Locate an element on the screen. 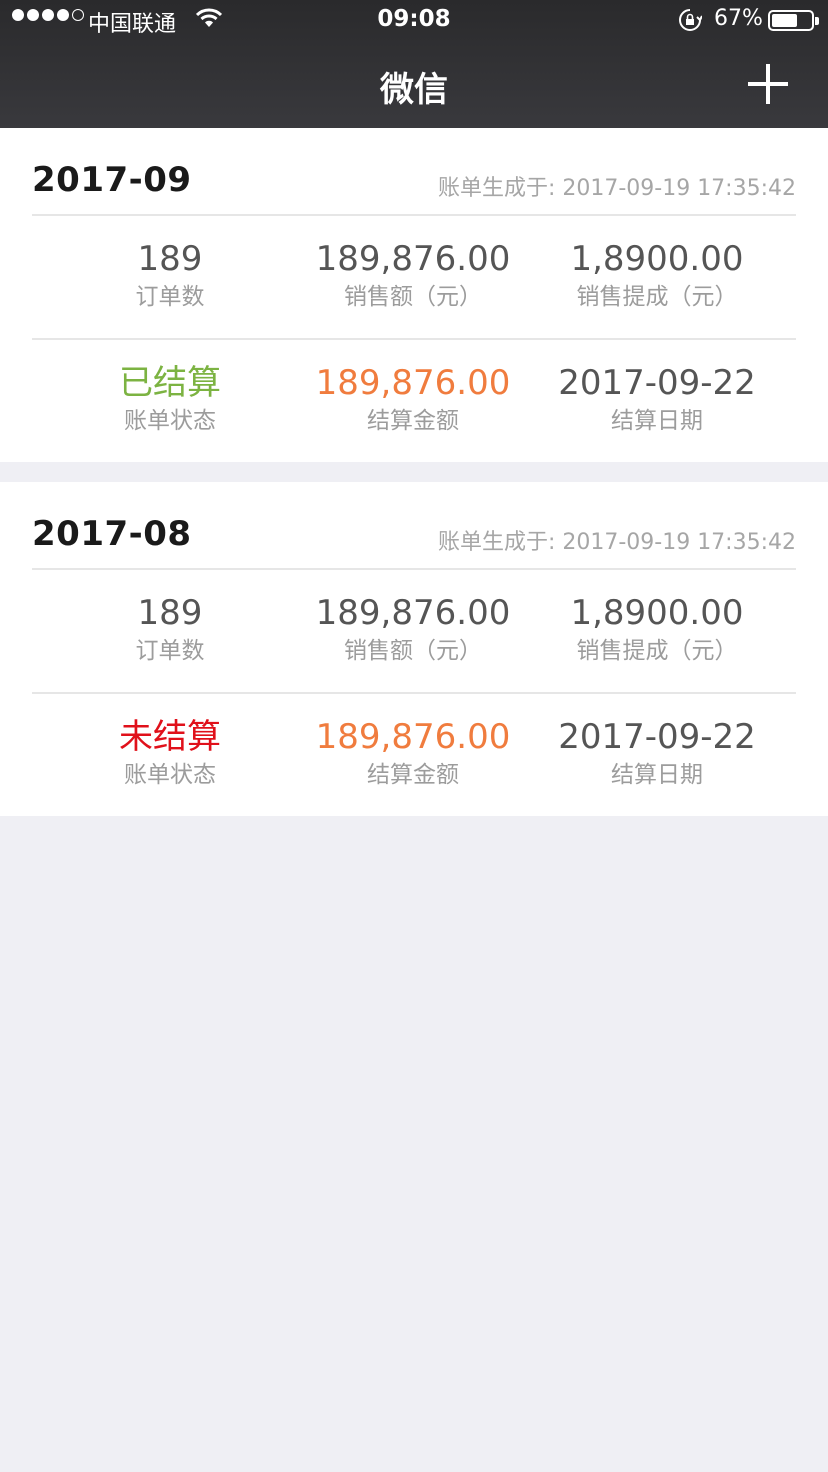 The image size is (828, 1472). battery-icon is located at coordinates (793, 20).